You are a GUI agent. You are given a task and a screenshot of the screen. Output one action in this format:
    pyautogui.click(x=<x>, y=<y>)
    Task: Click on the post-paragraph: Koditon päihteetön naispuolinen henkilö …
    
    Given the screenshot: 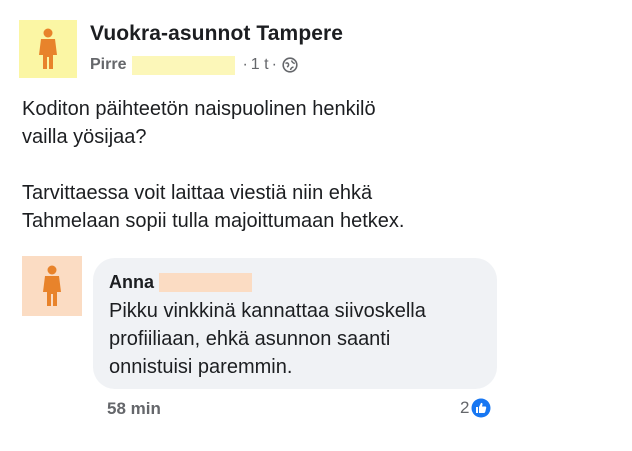 What is the action you would take?
    pyautogui.click(x=199, y=123)
    